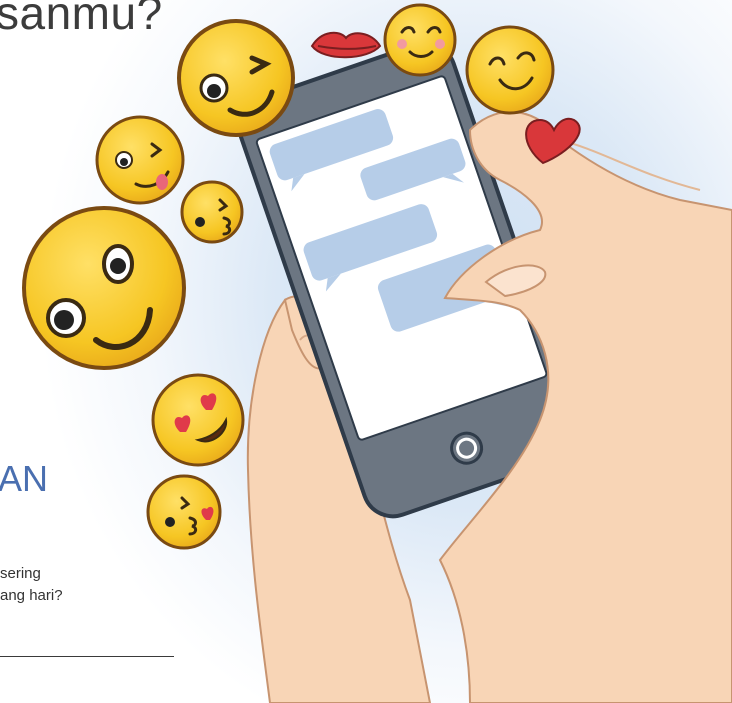 Image resolution: width=732 pixels, height=703 pixels. What do you see at coordinates (140, 160) in the screenshot?
I see `tongue-wink-emoji-icon` at bounding box center [140, 160].